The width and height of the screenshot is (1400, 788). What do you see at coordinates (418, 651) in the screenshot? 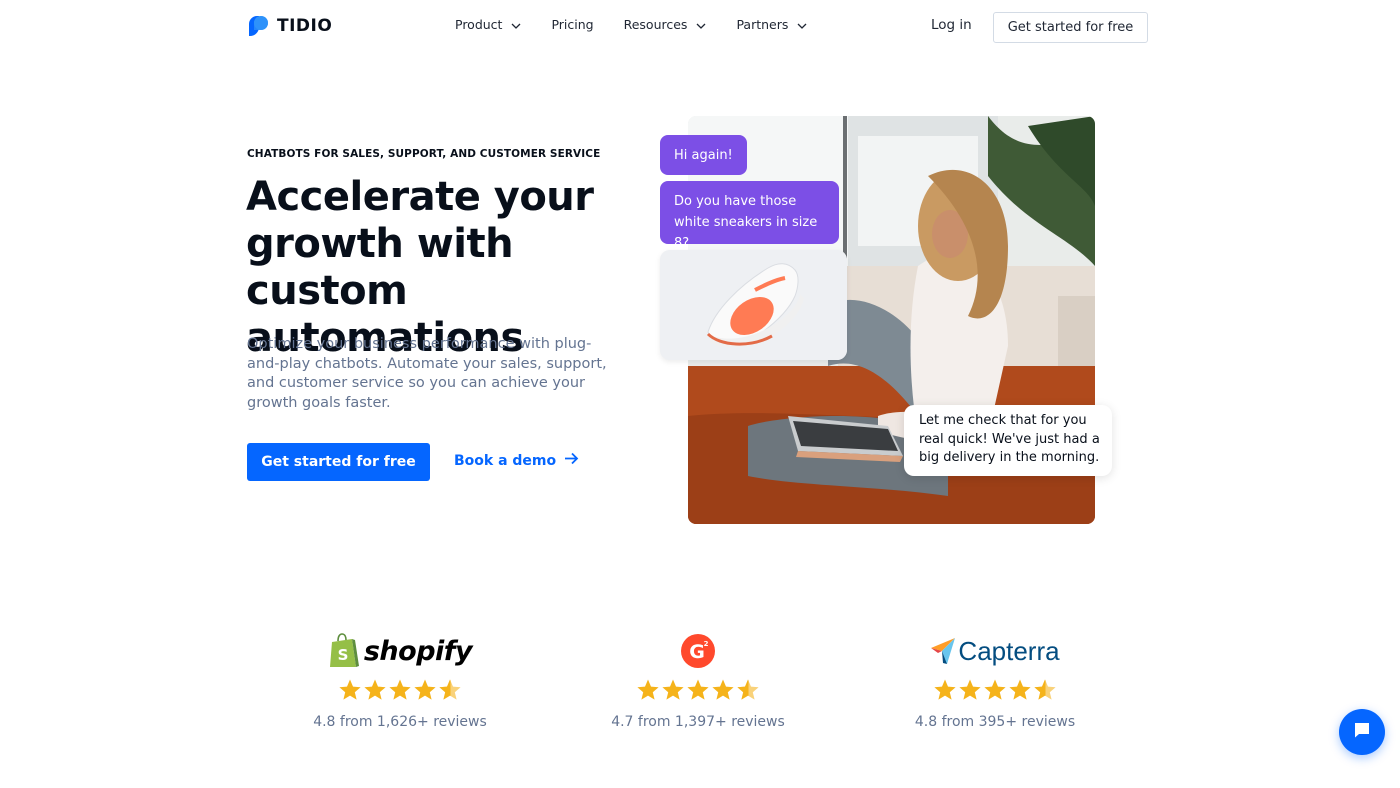
I see `shopify-wordmark: shopify` at bounding box center [418, 651].